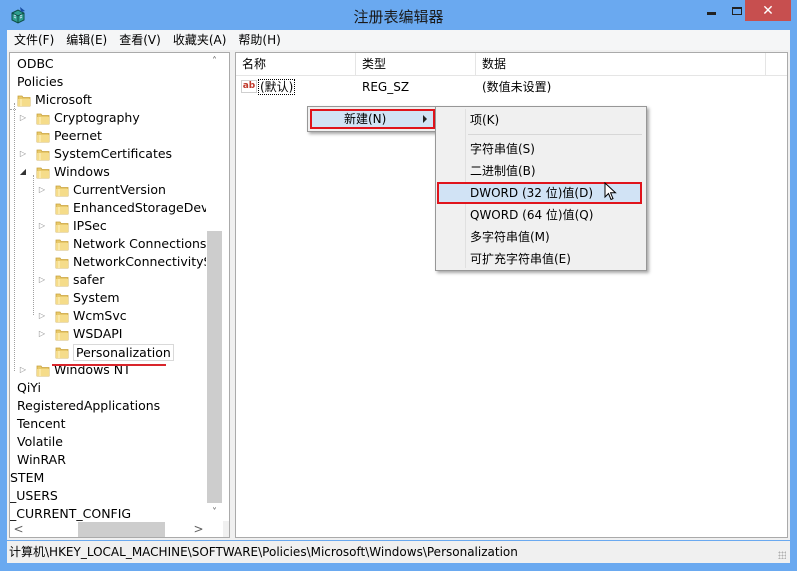 This screenshot has height=571, width=797. I want to click on tree-item: STEM, so click(27, 478).